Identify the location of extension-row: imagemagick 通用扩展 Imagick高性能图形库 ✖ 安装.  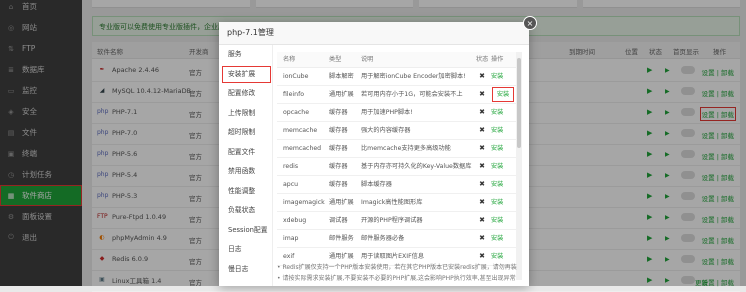
(397, 203).